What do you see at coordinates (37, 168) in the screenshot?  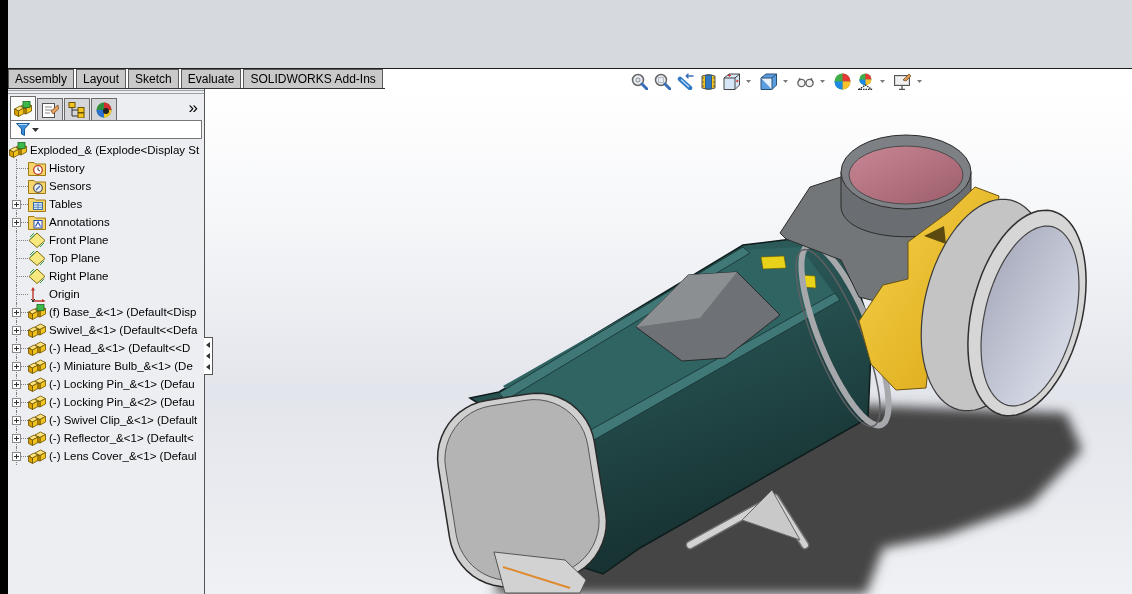 I see `folder-clock-icon` at bounding box center [37, 168].